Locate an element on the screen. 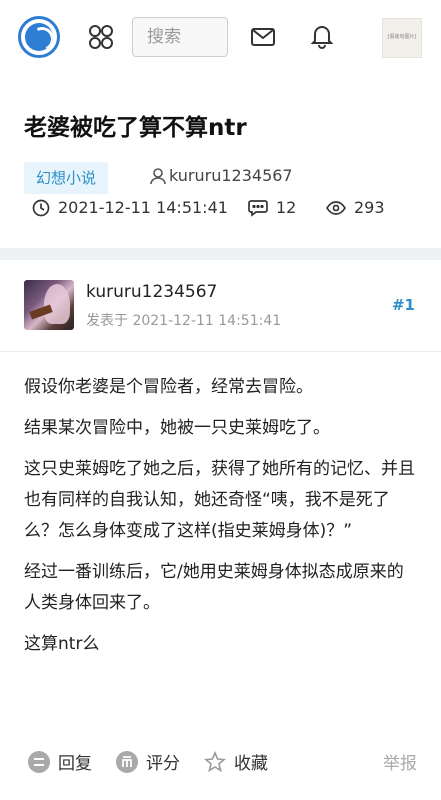 Image resolution: width=441 pixels, height=800 pixels. star-icon is located at coordinates (215, 761).